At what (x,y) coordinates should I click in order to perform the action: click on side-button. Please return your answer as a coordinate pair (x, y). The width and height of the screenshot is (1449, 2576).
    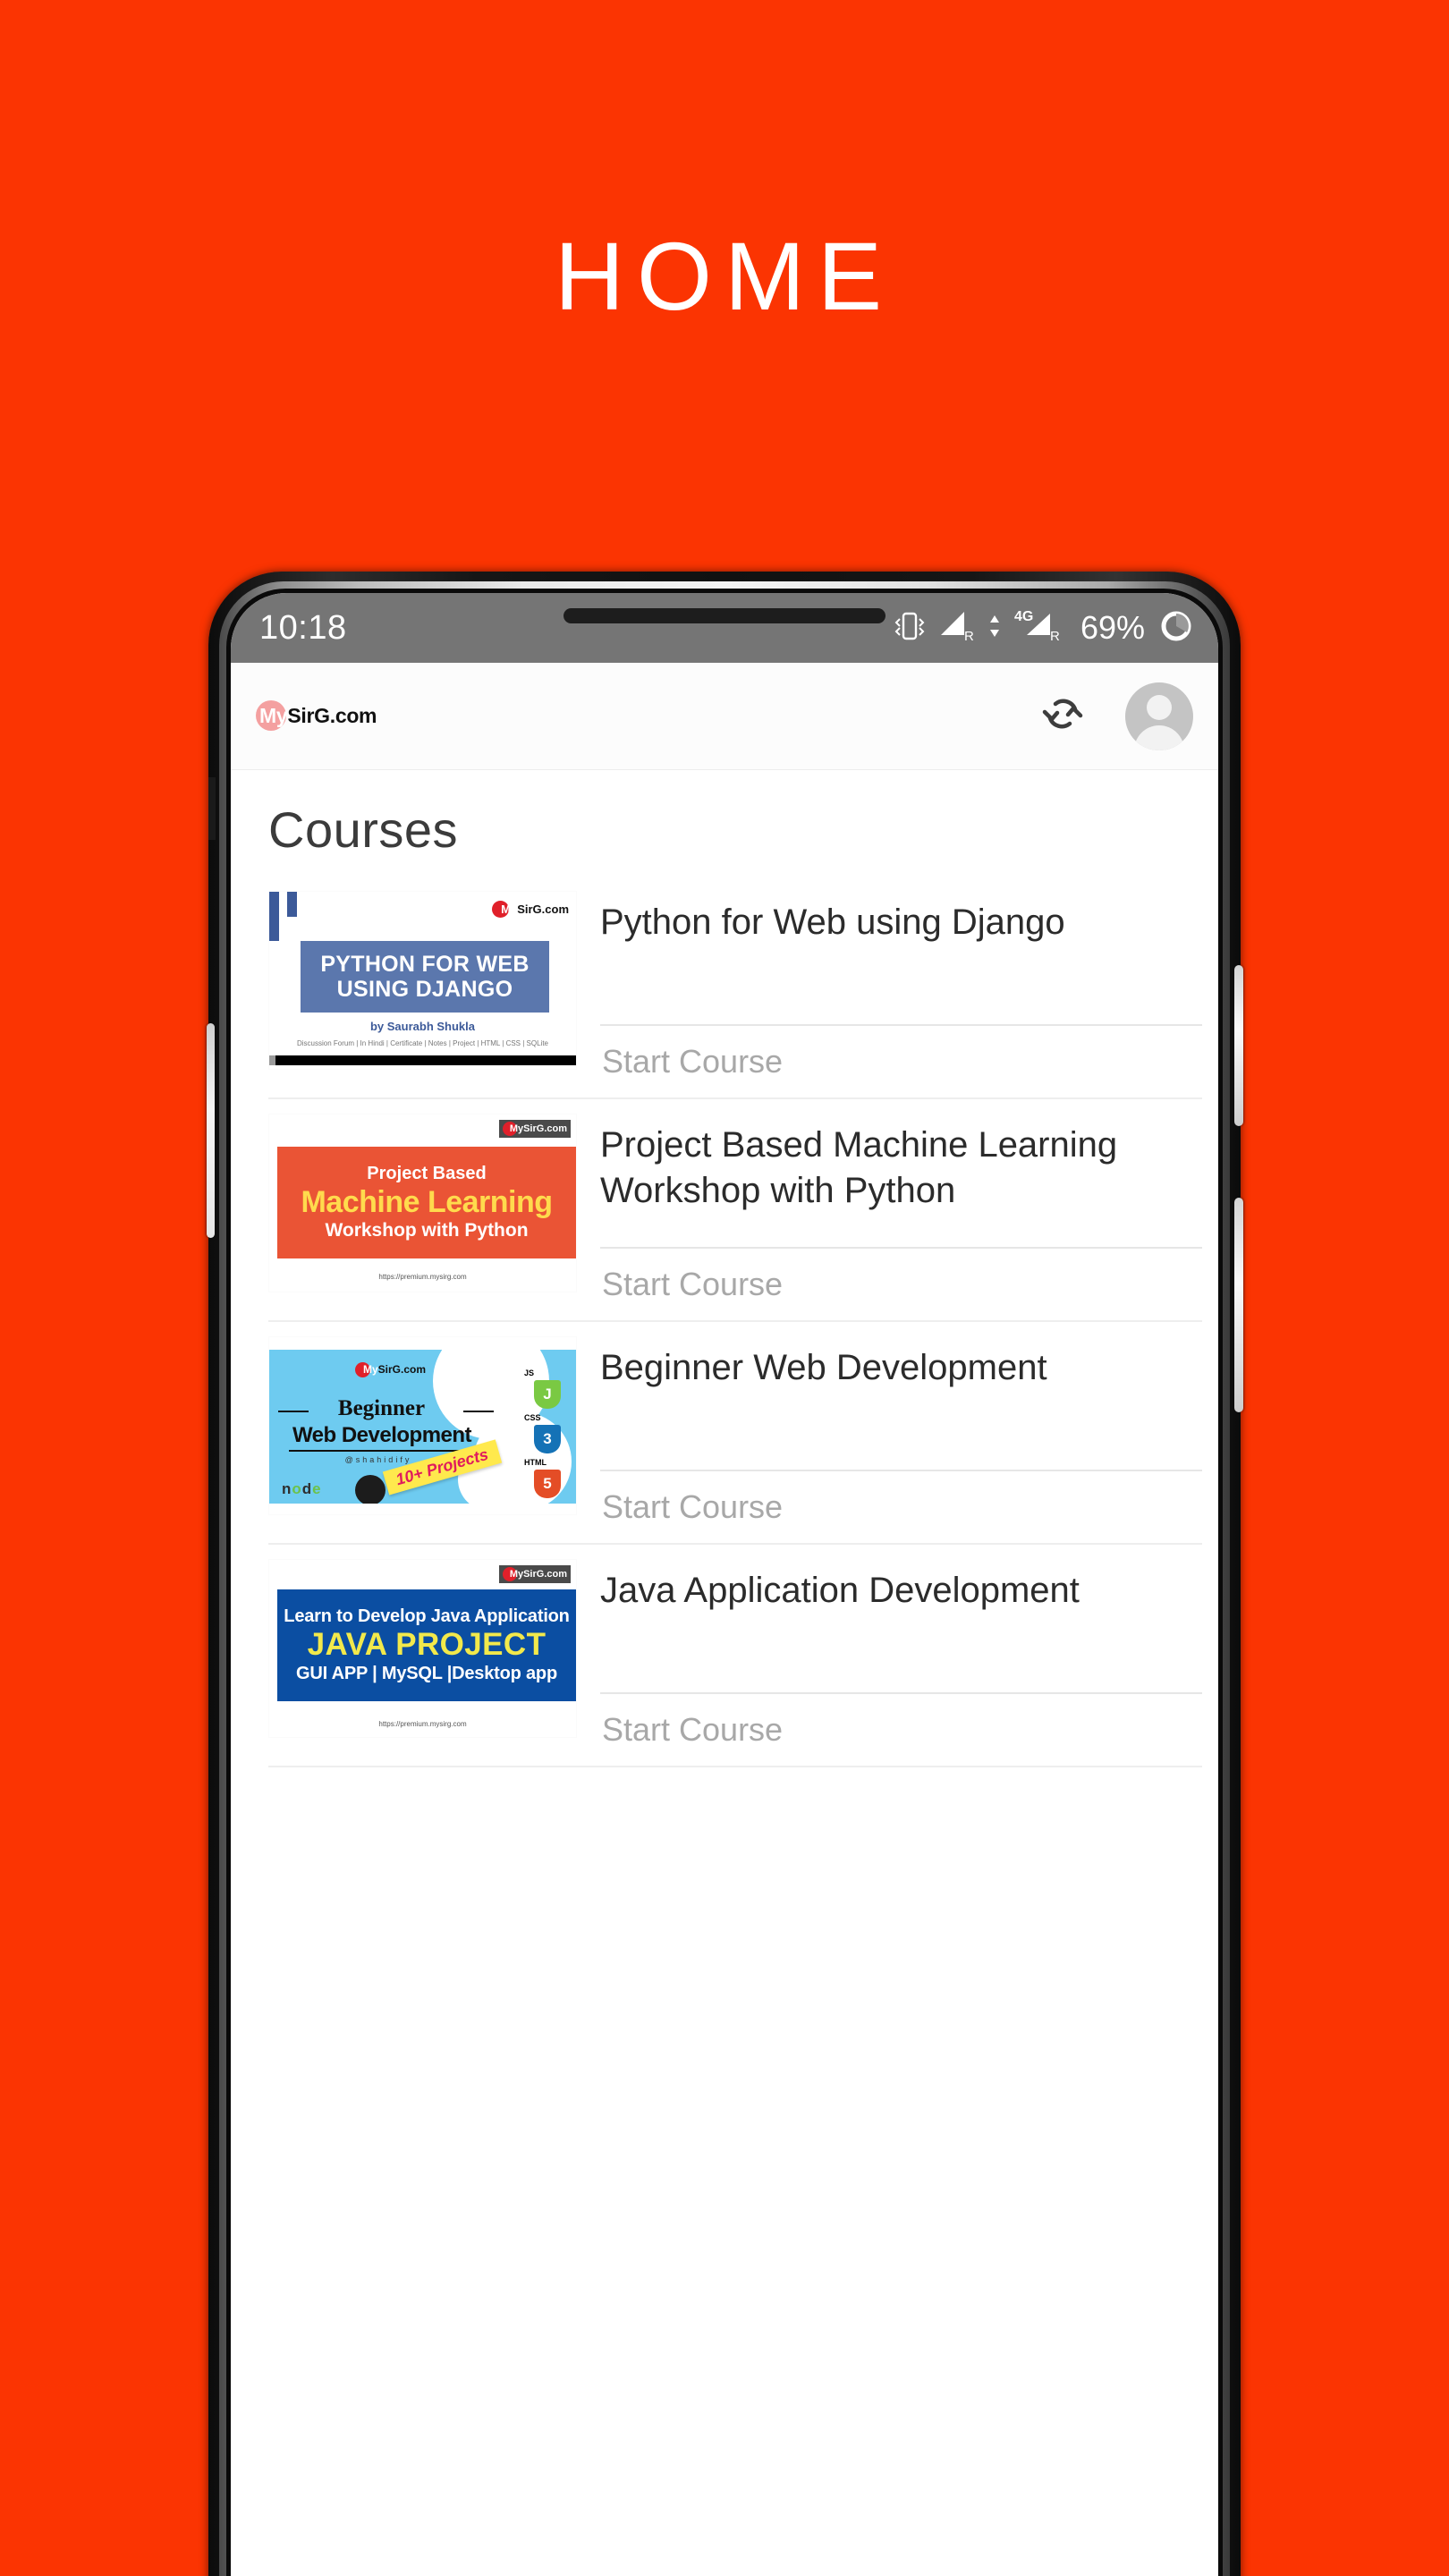
    Looking at the image, I should click on (1238, 1305).